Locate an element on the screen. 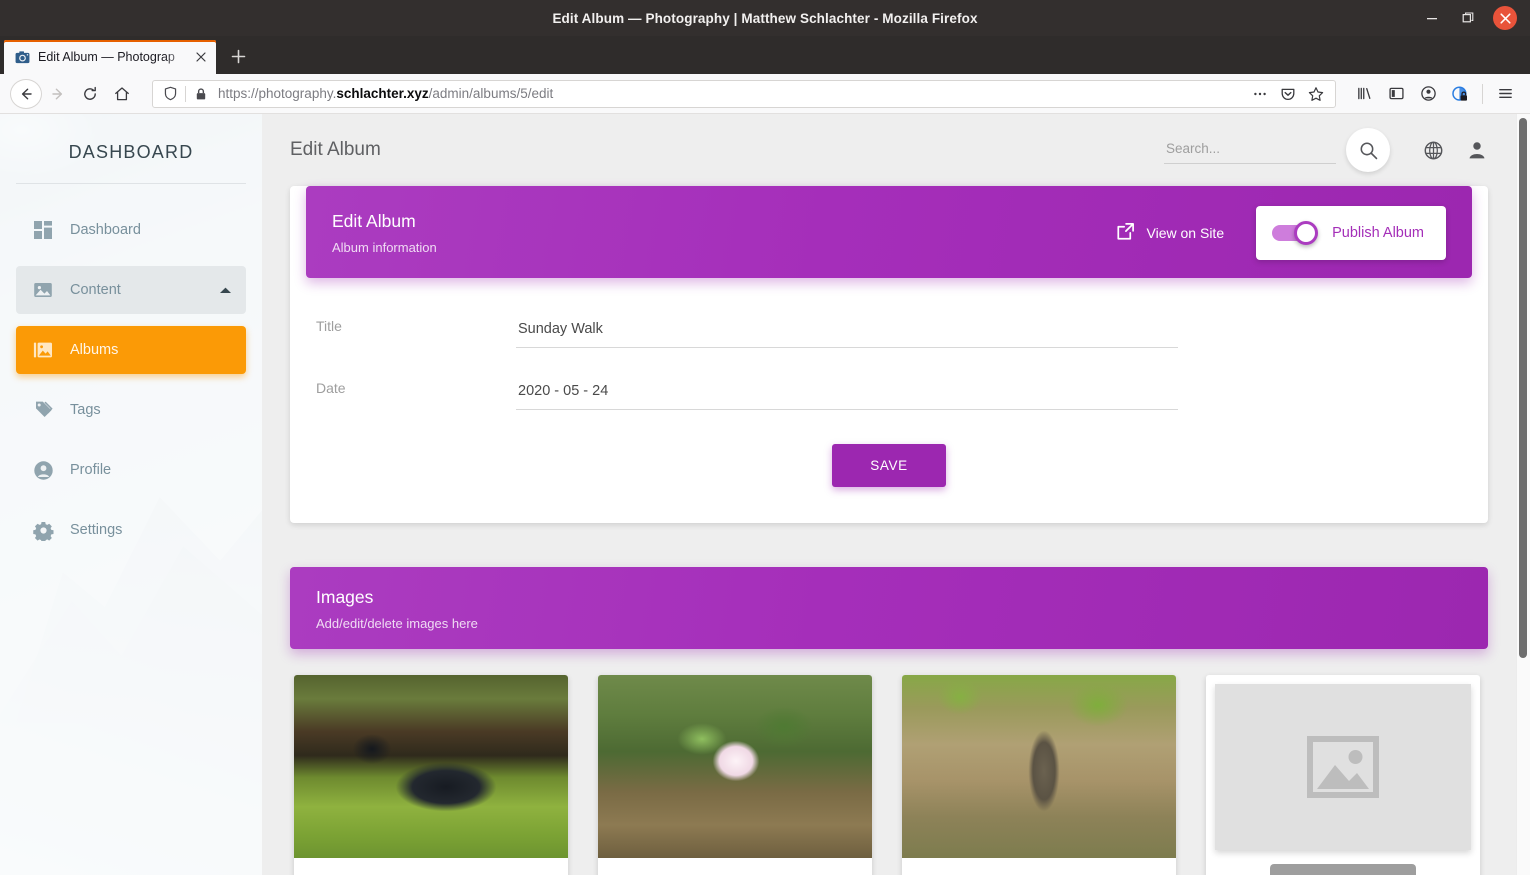  page-title: Edit Album is located at coordinates (335, 149).